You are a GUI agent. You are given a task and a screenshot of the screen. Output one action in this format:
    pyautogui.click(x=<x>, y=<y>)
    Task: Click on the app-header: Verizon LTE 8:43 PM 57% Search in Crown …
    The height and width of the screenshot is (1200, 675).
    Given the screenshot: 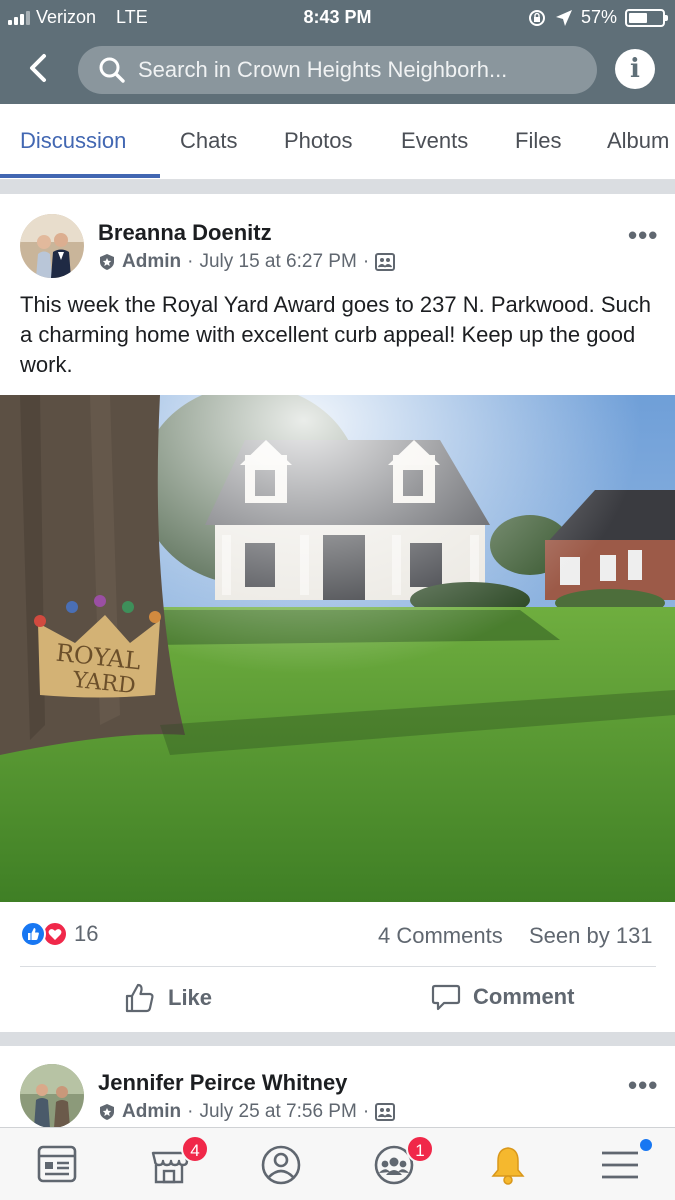 What is the action you would take?
    pyautogui.click(x=337, y=52)
    